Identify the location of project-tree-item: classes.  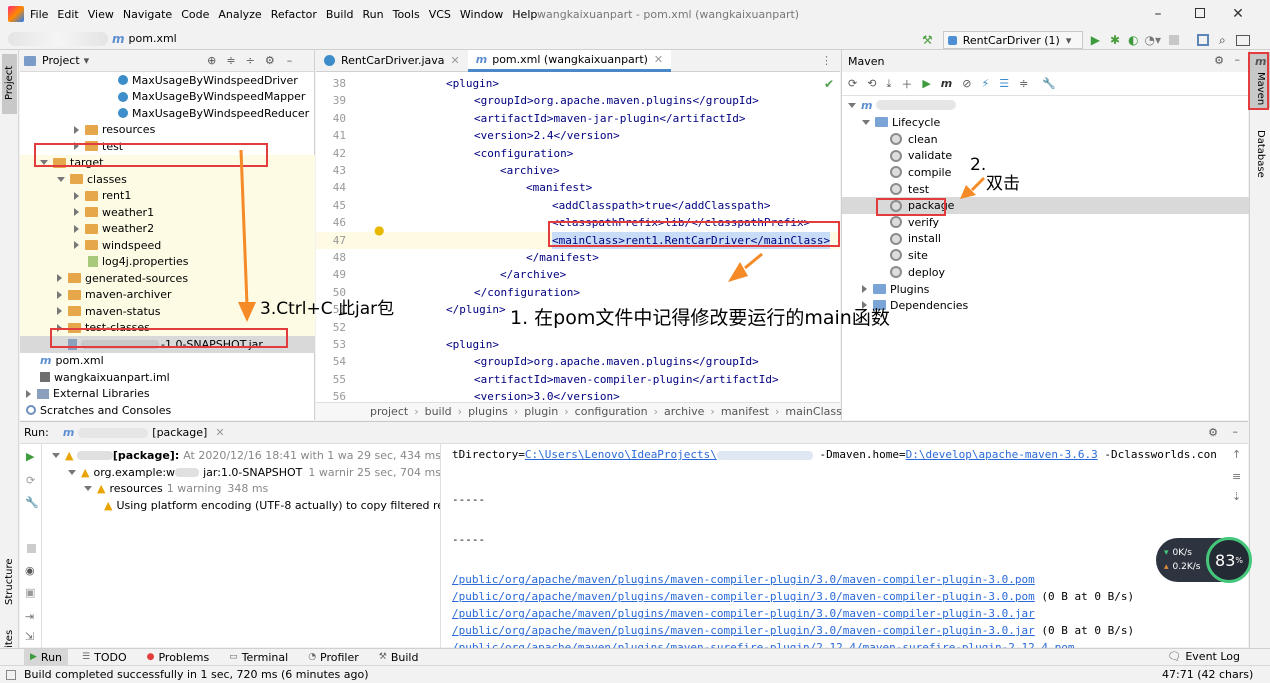
(167, 179).